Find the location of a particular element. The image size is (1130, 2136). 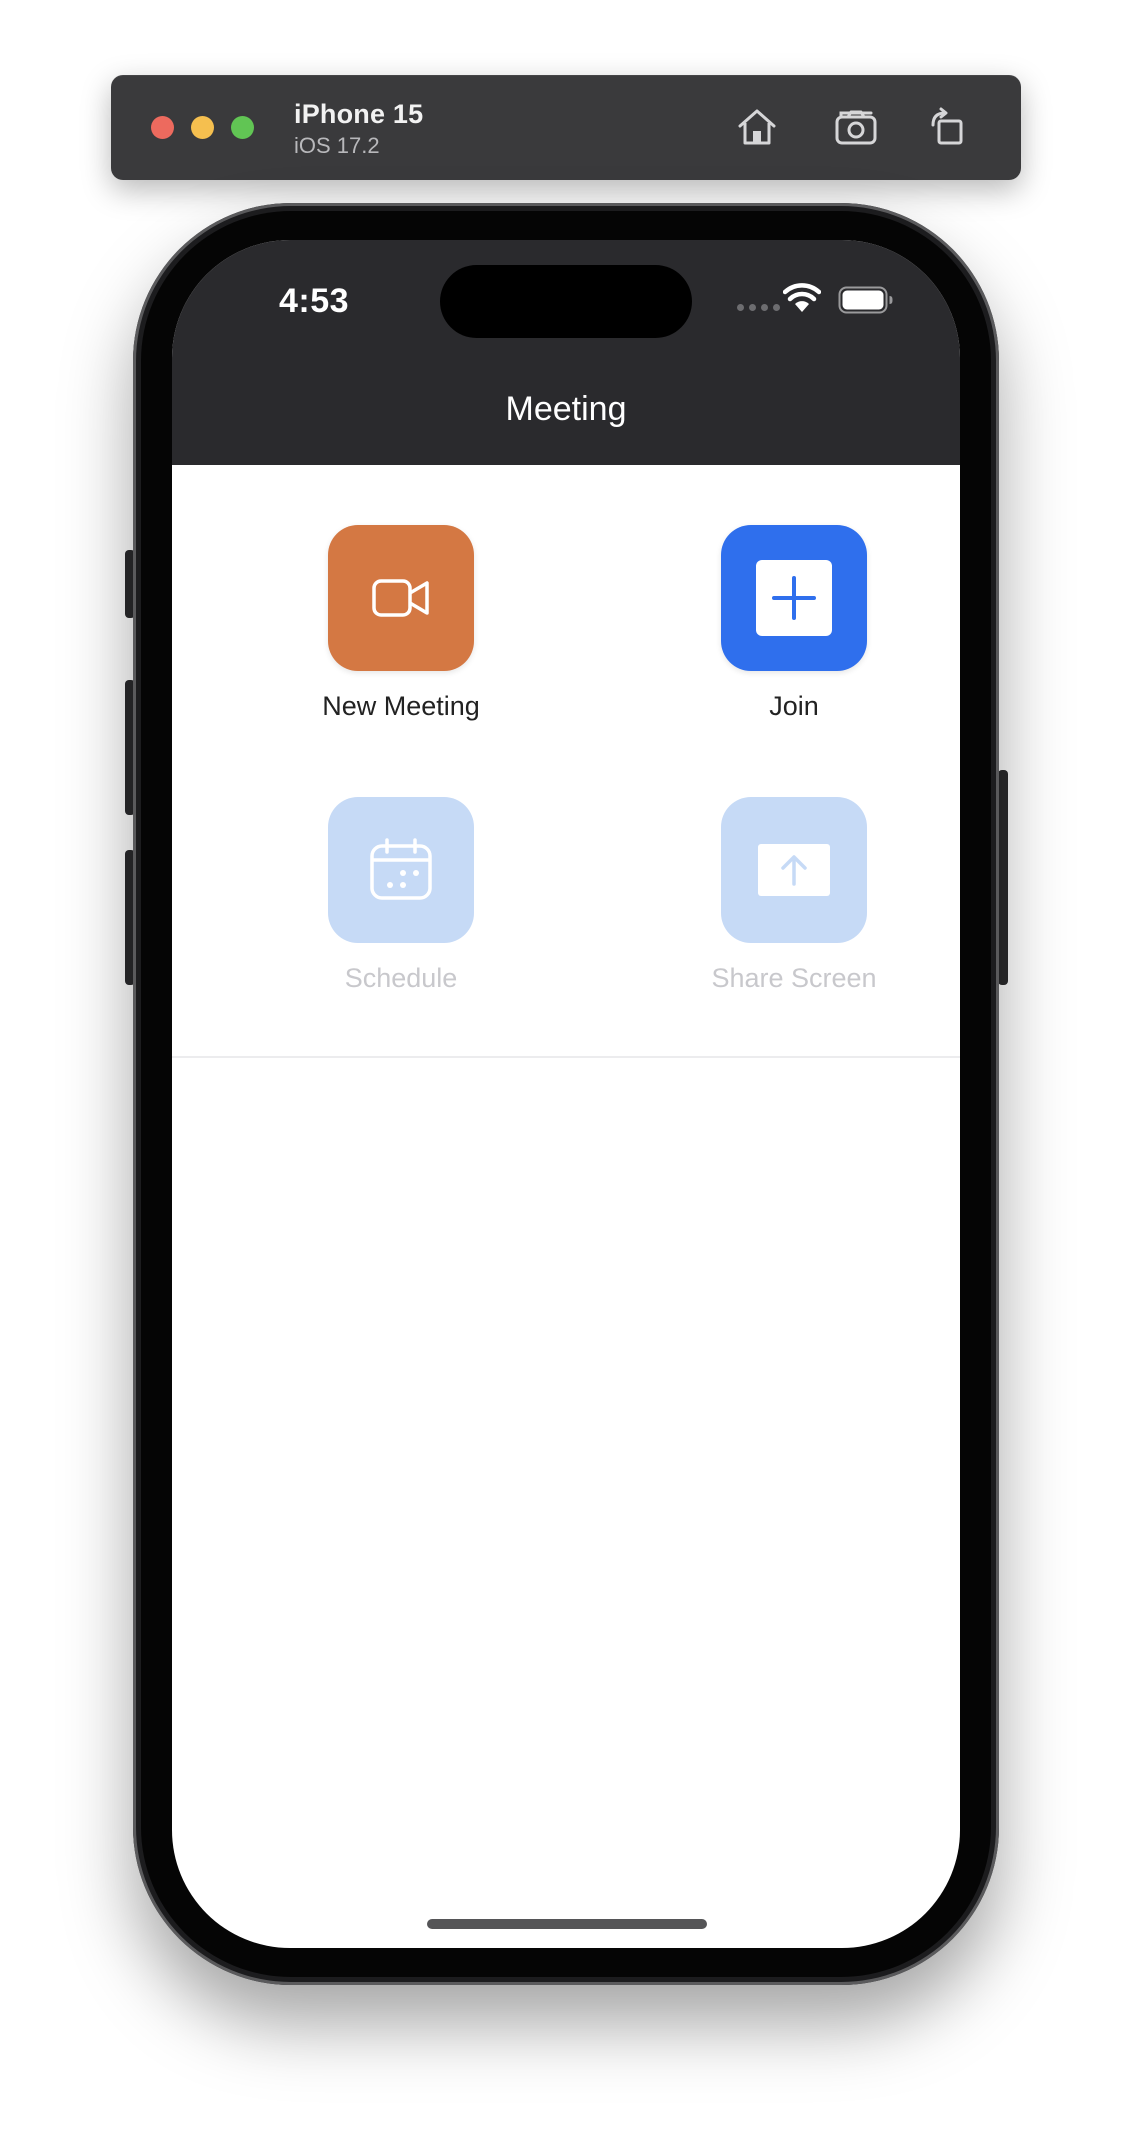

dynamic-island is located at coordinates (566, 301).